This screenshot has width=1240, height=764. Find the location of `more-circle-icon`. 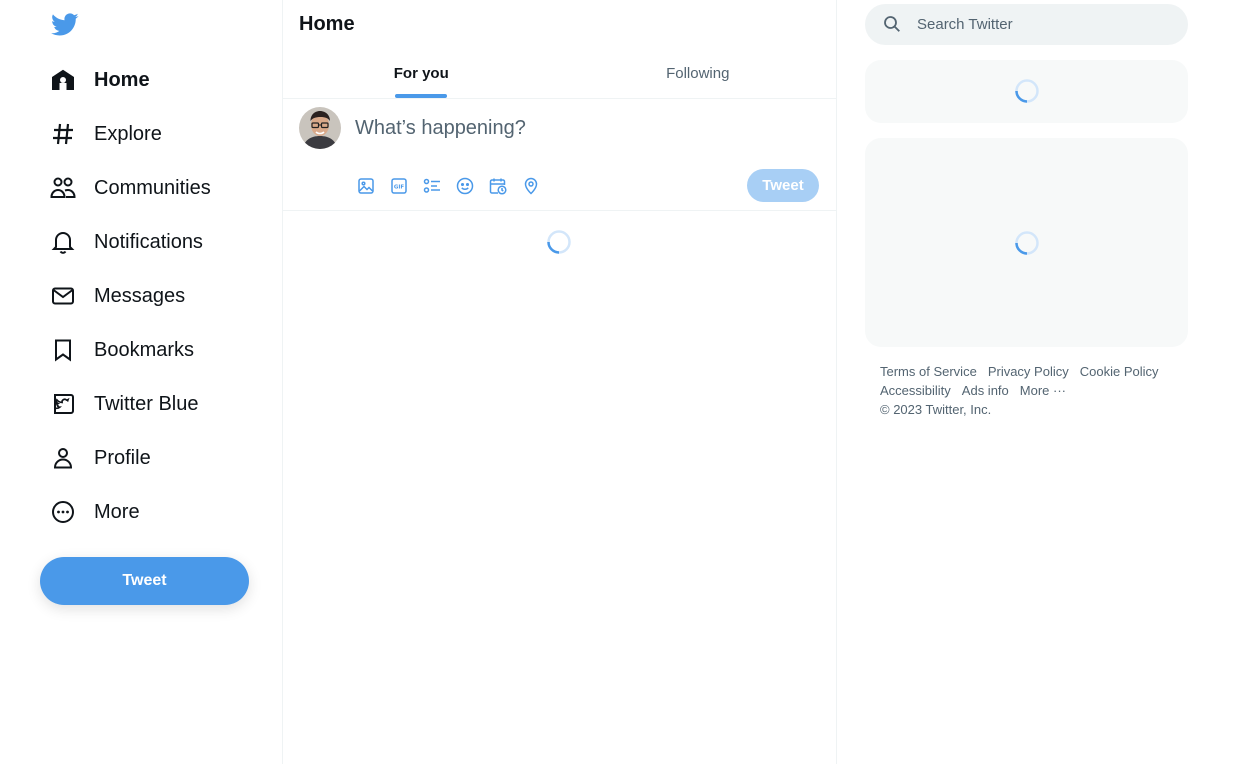

more-circle-icon is located at coordinates (63, 512).